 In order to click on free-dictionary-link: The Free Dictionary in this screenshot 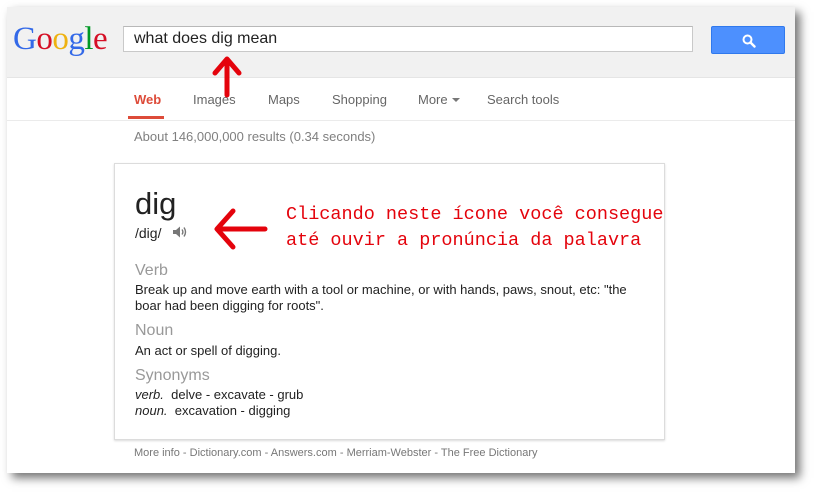, I will do `click(489, 453)`.